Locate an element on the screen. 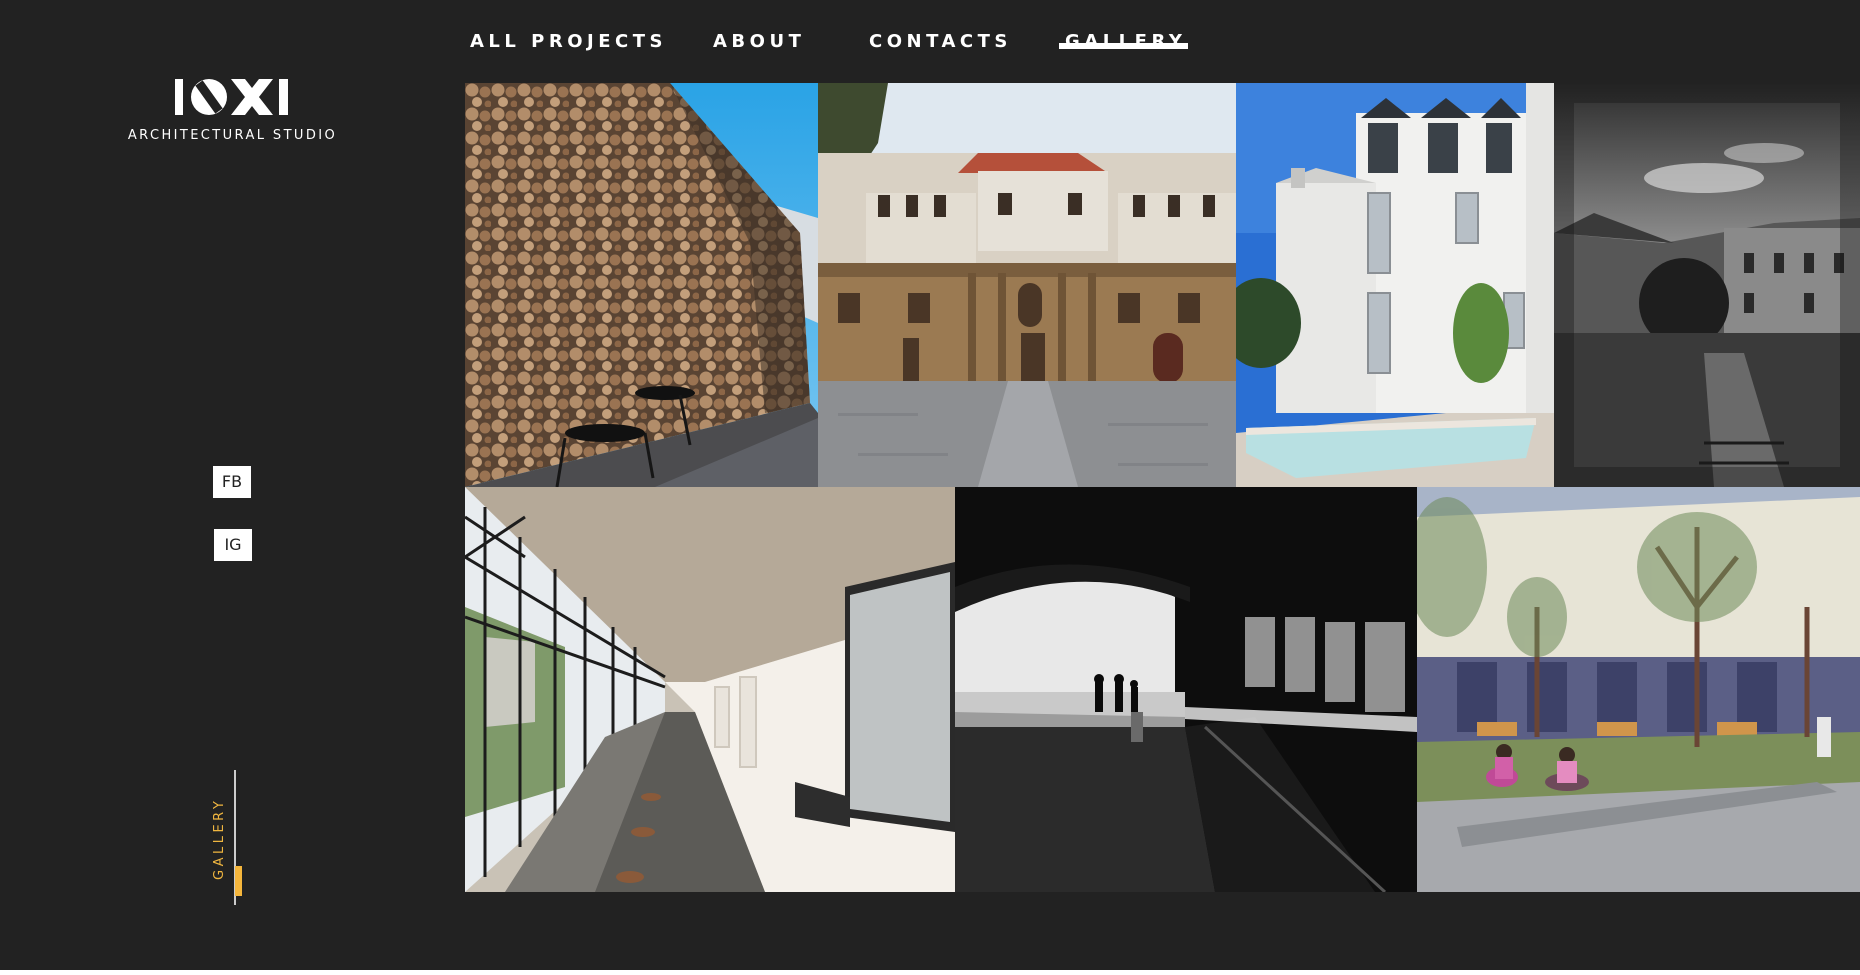 This screenshot has height=975, width=1860. nav-contacts: CONTACTS is located at coordinates (940, 42).